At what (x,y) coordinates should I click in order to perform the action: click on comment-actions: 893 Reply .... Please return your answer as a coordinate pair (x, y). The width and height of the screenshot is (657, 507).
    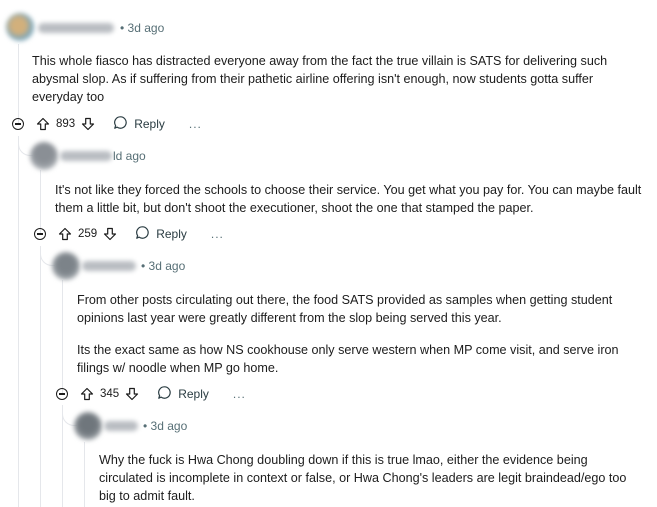
    Looking at the image, I should click on (107, 124).